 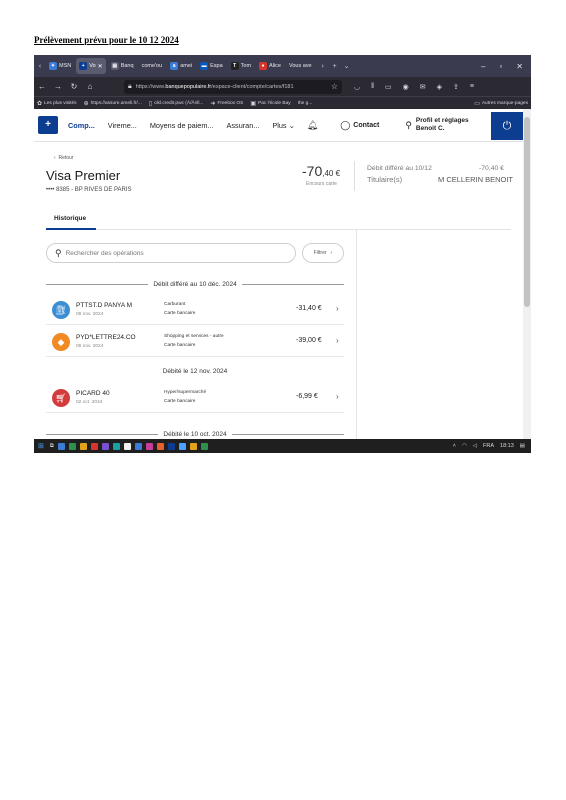 I want to click on browser-tab: ● Alice, so click(x=270, y=66).